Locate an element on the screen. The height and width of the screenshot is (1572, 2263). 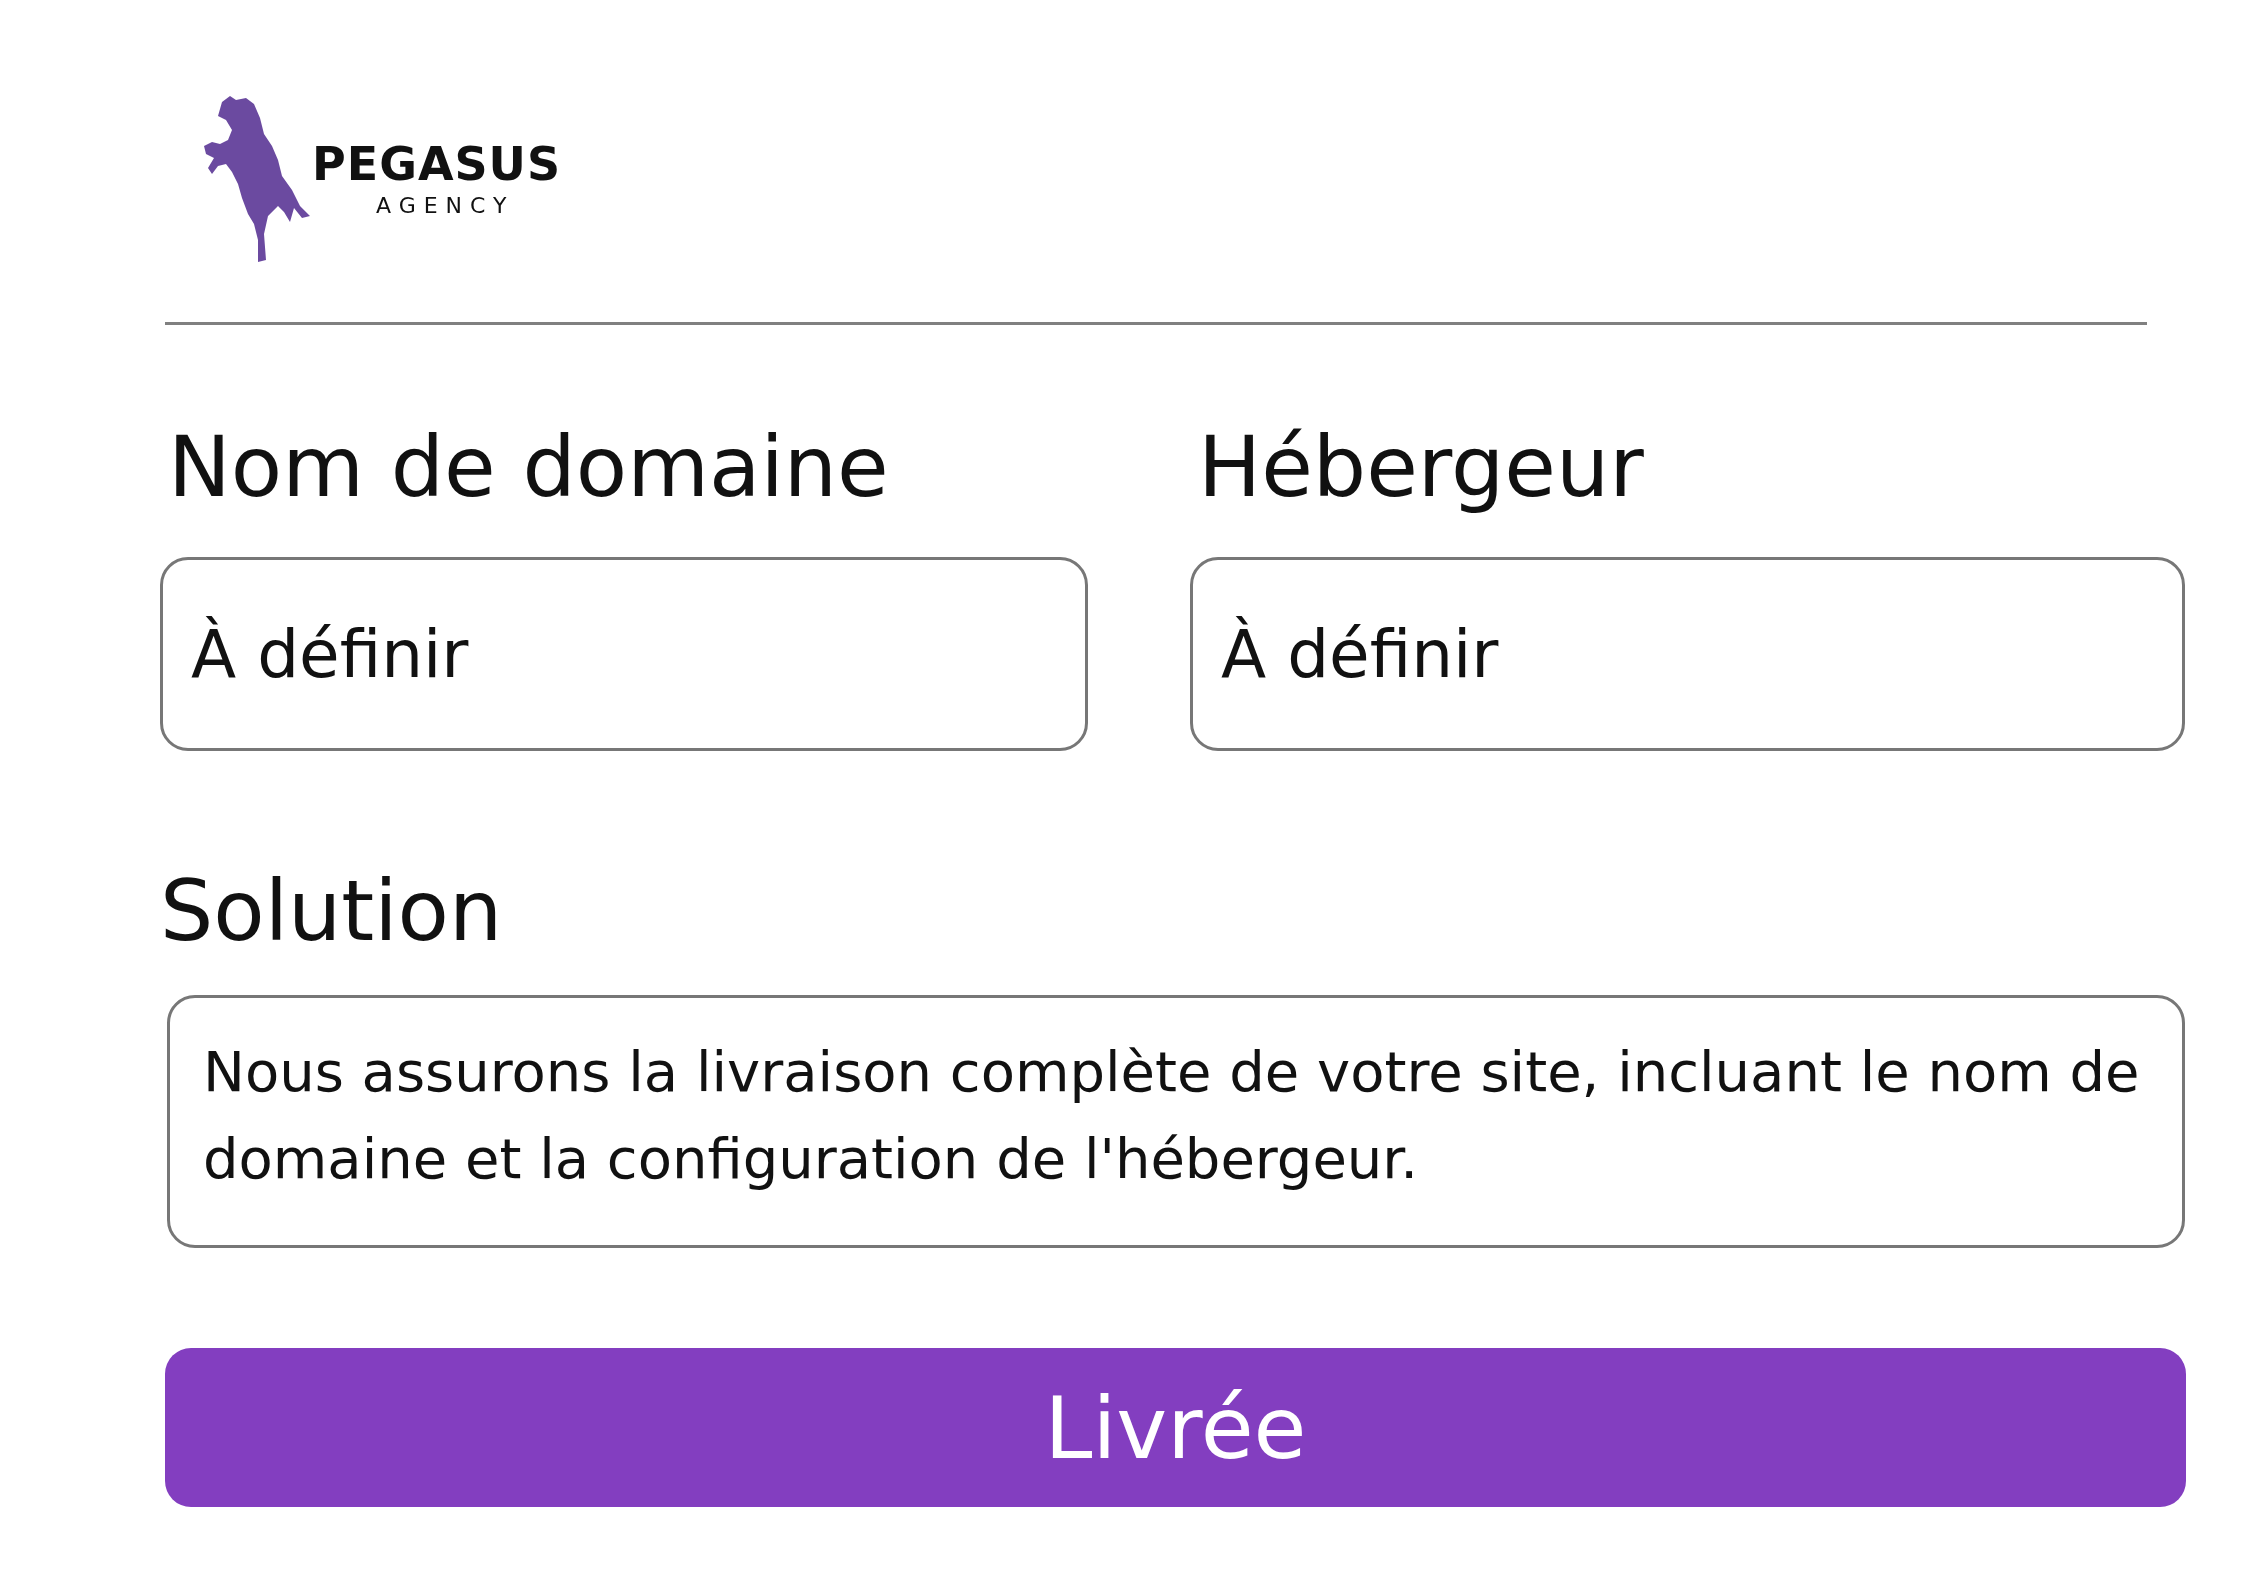
field-label: Solution is located at coordinates (331, 911).